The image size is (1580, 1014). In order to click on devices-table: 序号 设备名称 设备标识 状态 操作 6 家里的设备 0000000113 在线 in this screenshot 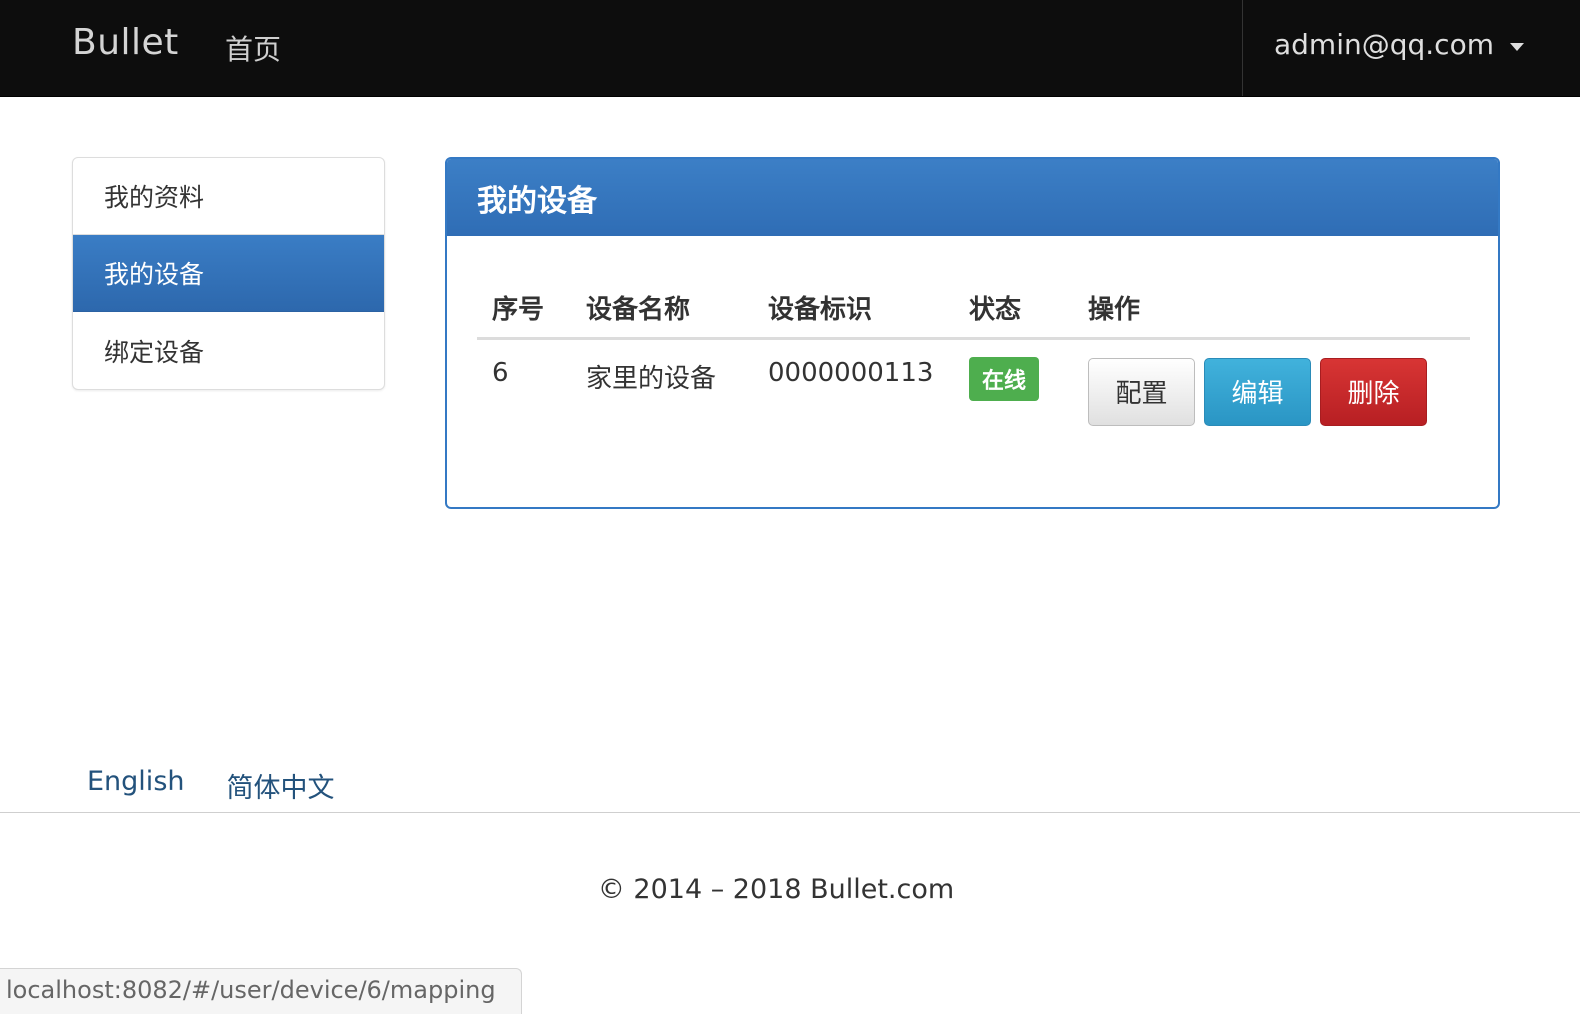, I will do `click(973, 356)`.